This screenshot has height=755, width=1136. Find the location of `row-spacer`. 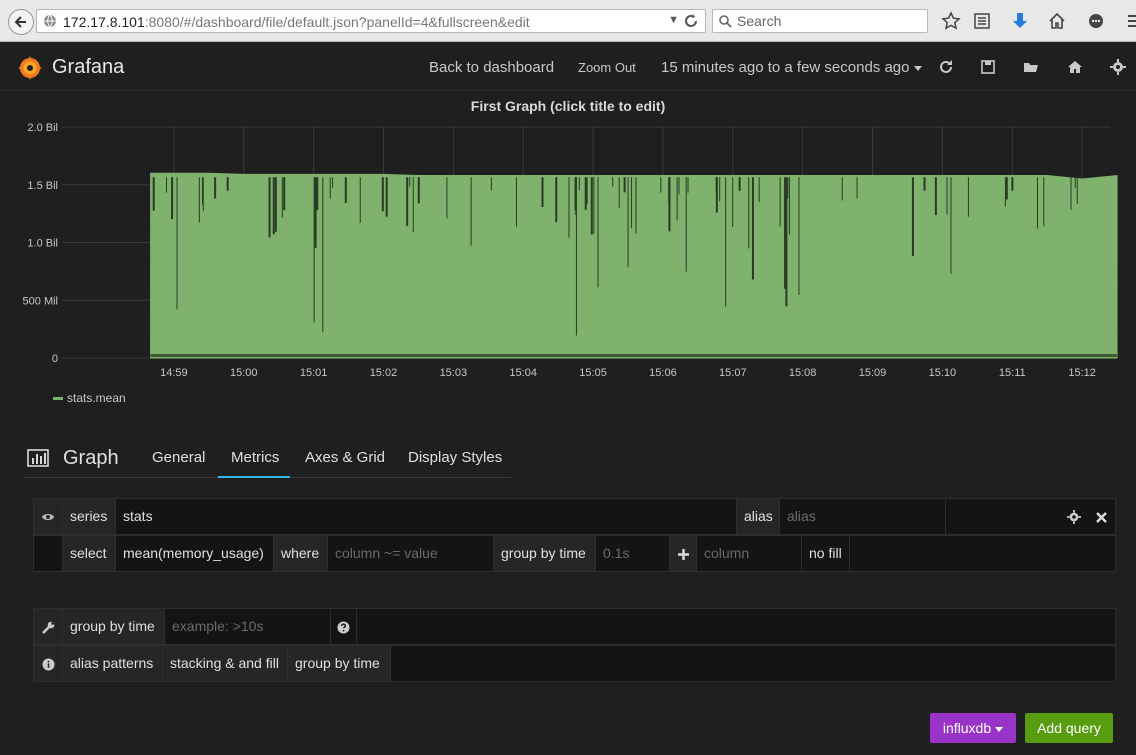

row-spacer is located at coordinates (48, 553).